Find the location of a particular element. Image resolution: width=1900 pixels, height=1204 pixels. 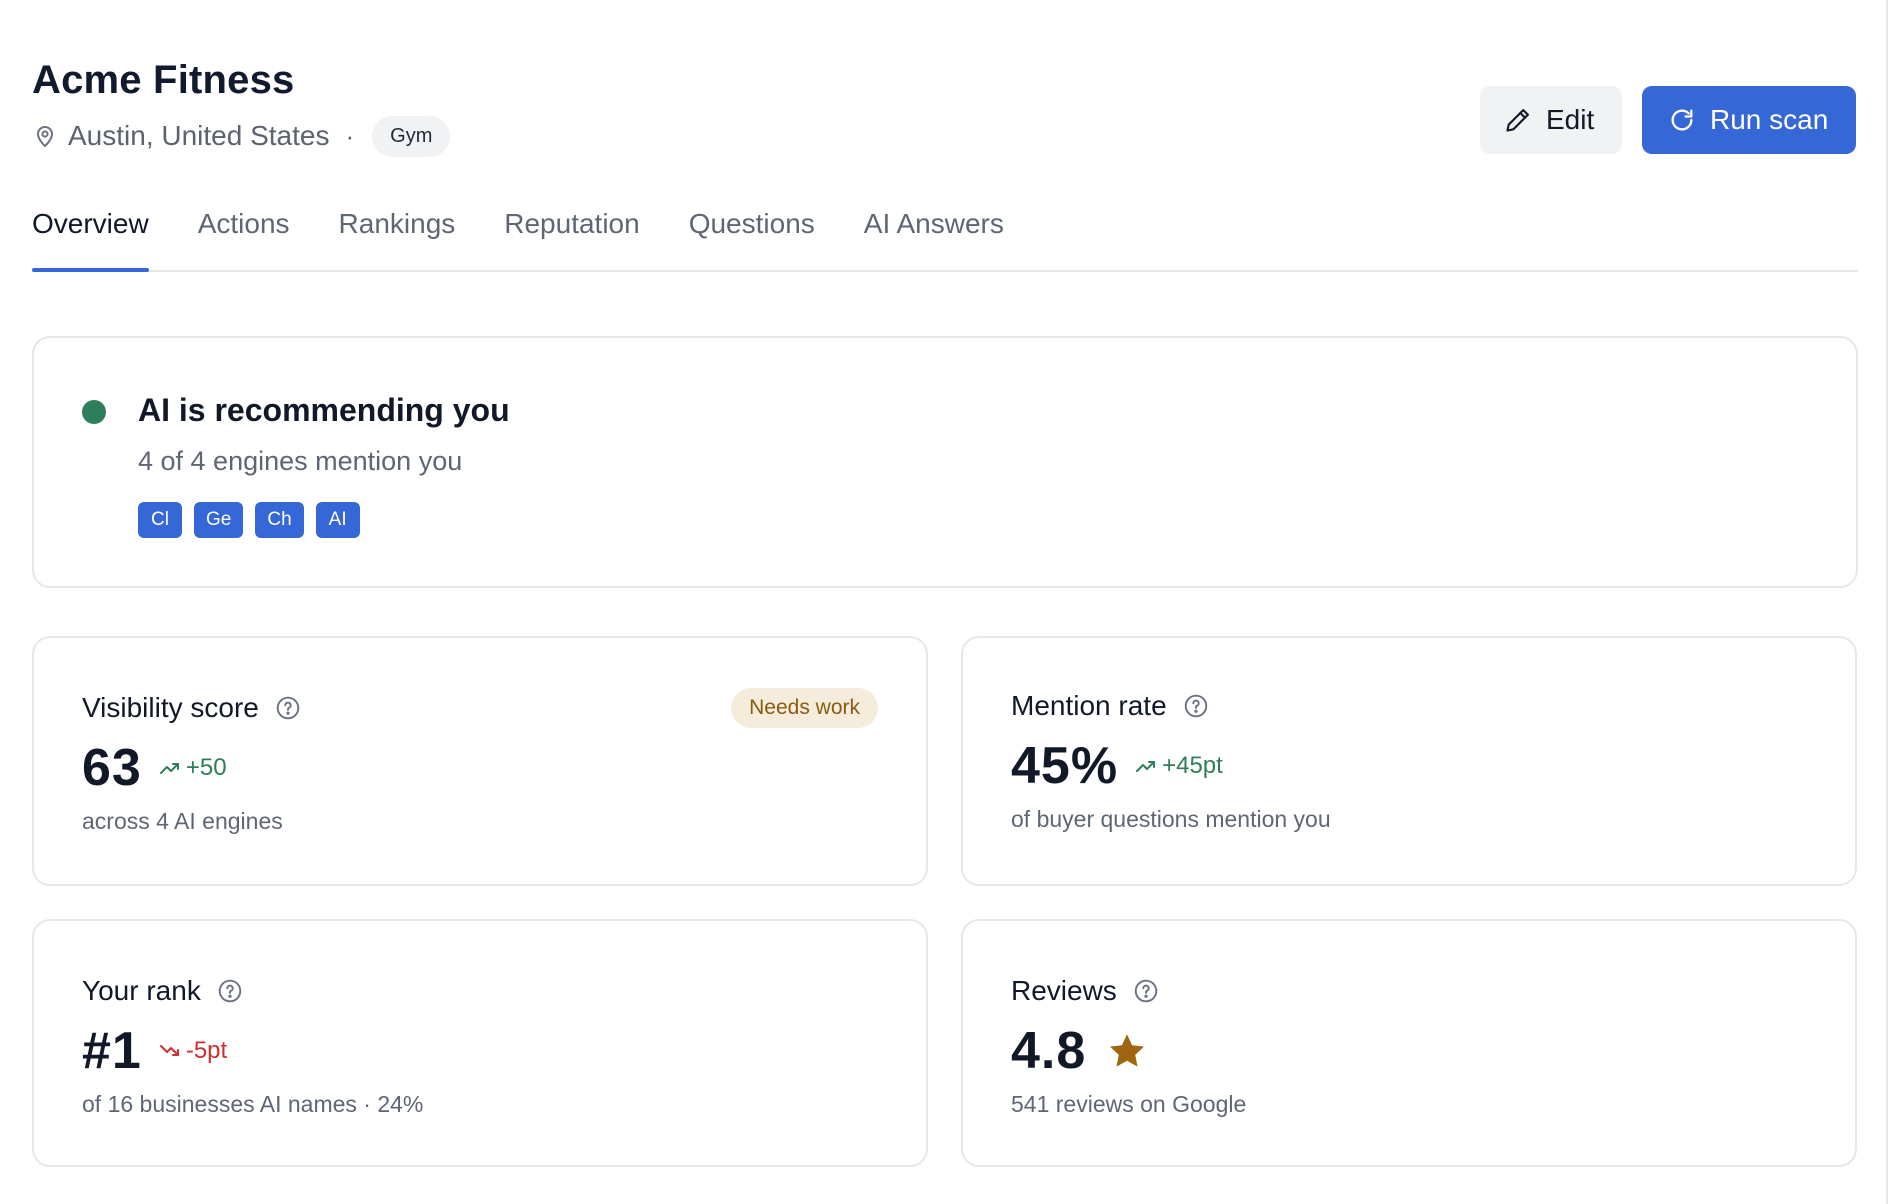

business-header: Acme Fitness Austin, United States · Gym is located at coordinates (944, 107).